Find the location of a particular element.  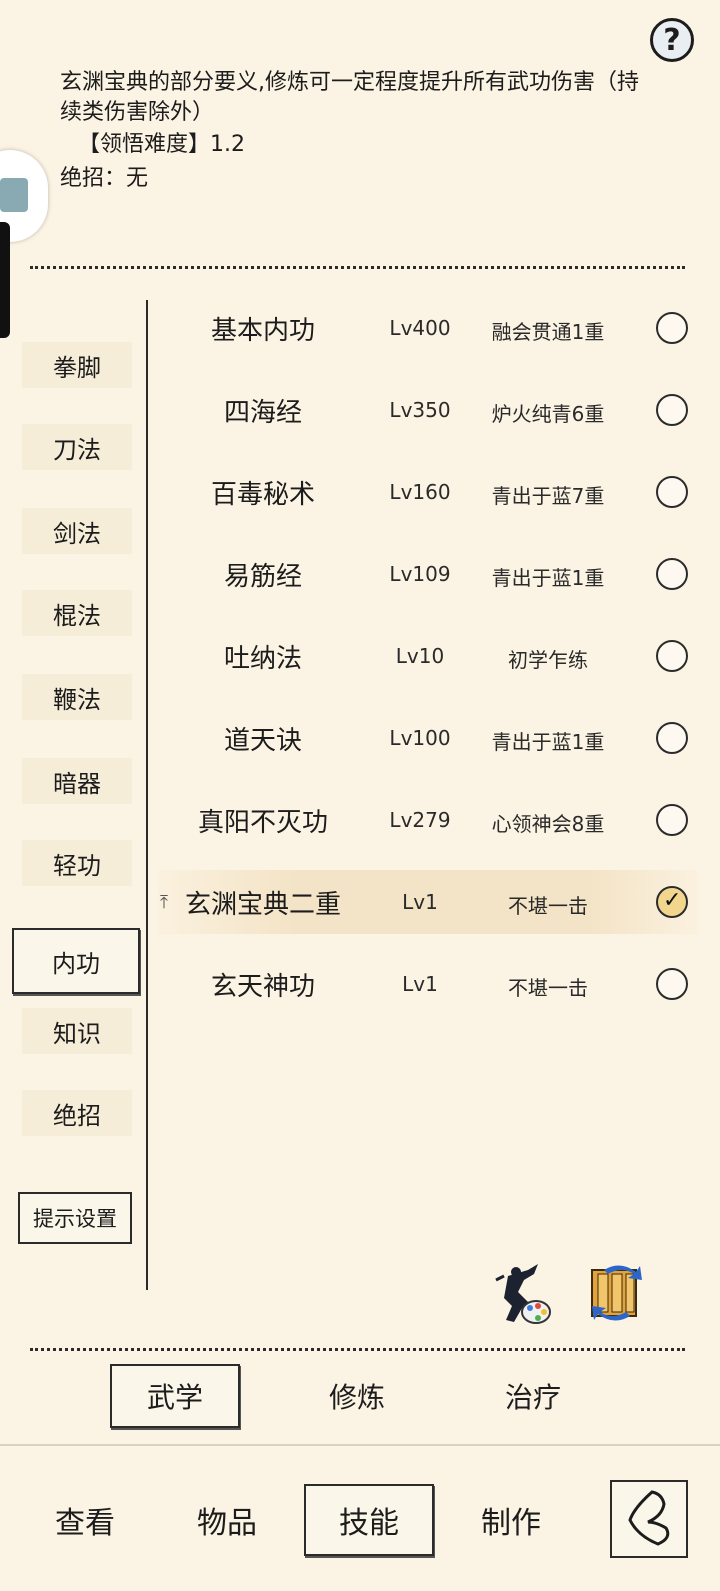

skill-row-selected: ⤒ 玄渊宝典二重 Lv1 不堪一击 ✓ is located at coordinates (428, 902).